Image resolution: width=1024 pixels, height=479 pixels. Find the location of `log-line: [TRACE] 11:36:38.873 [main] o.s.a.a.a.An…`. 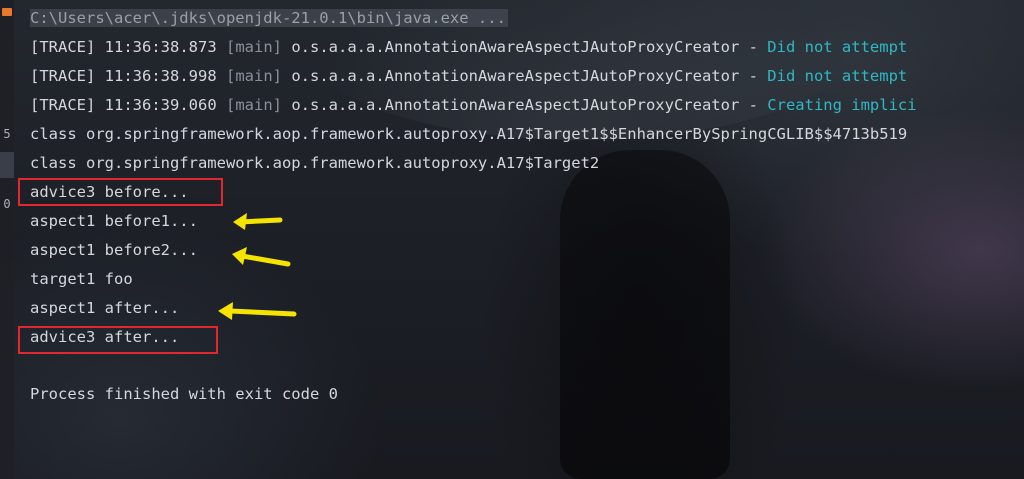

log-line: [TRACE] 11:36:38.873 [main] o.s.a.a.a.An… is located at coordinates (468, 47).